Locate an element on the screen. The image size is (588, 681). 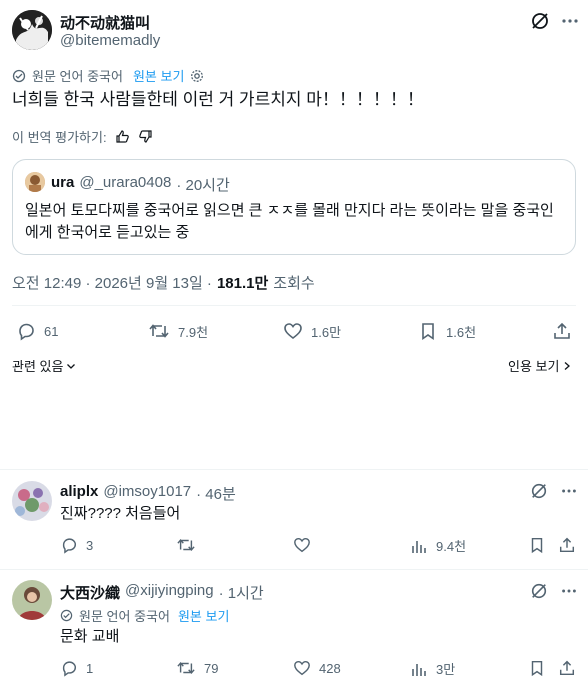
reply-display-name: 大西沙織 is located at coordinates (90, 592).